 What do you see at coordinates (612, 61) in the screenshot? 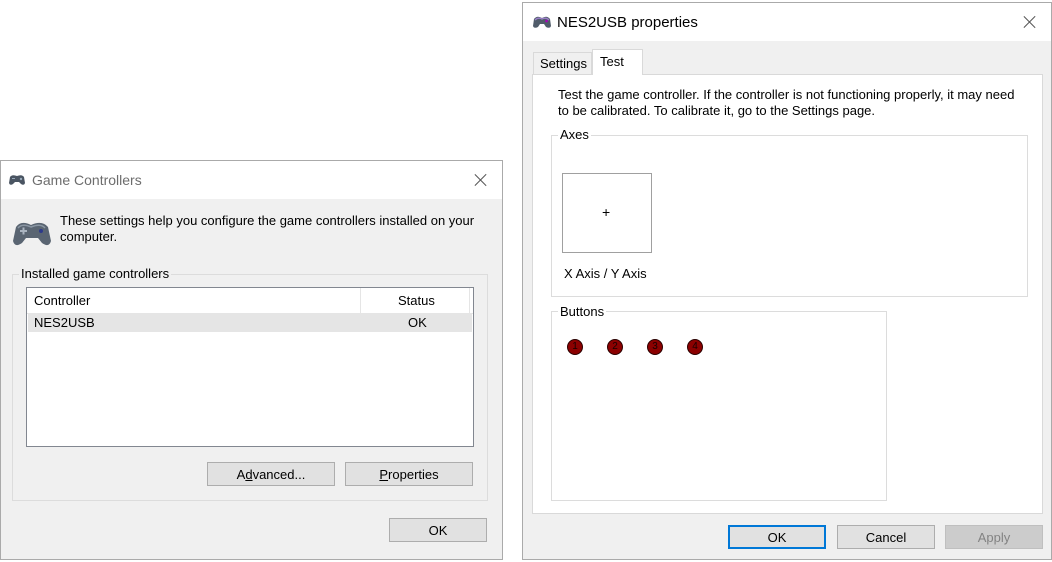
I see `tab-test-label: Test` at bounding box center [612, 61].